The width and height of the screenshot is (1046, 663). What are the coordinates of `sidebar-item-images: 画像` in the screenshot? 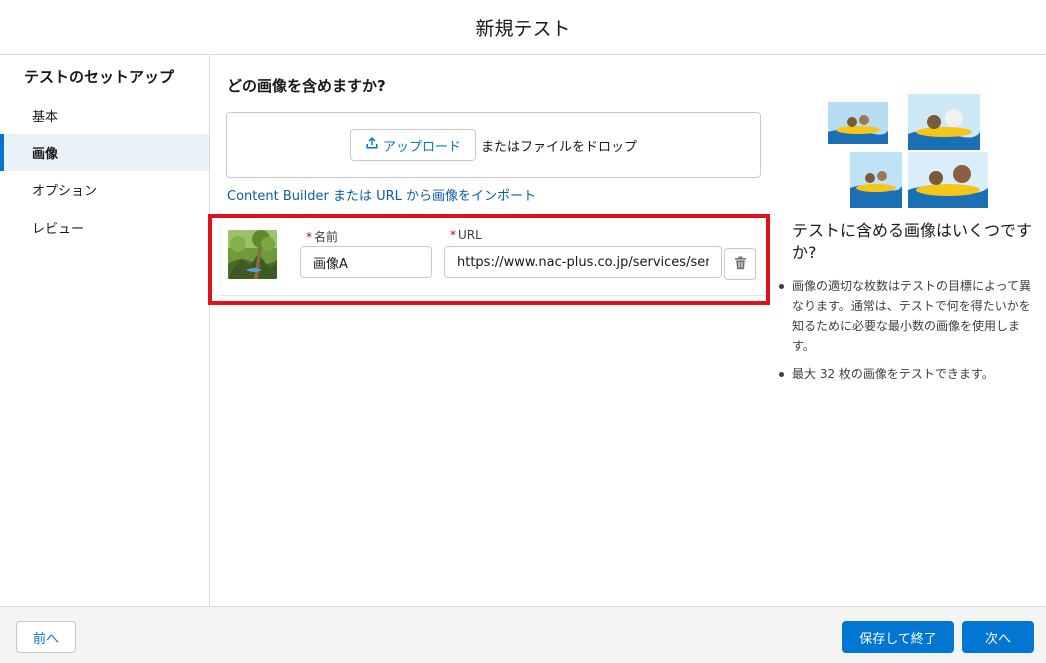 It's located at (104, 152).